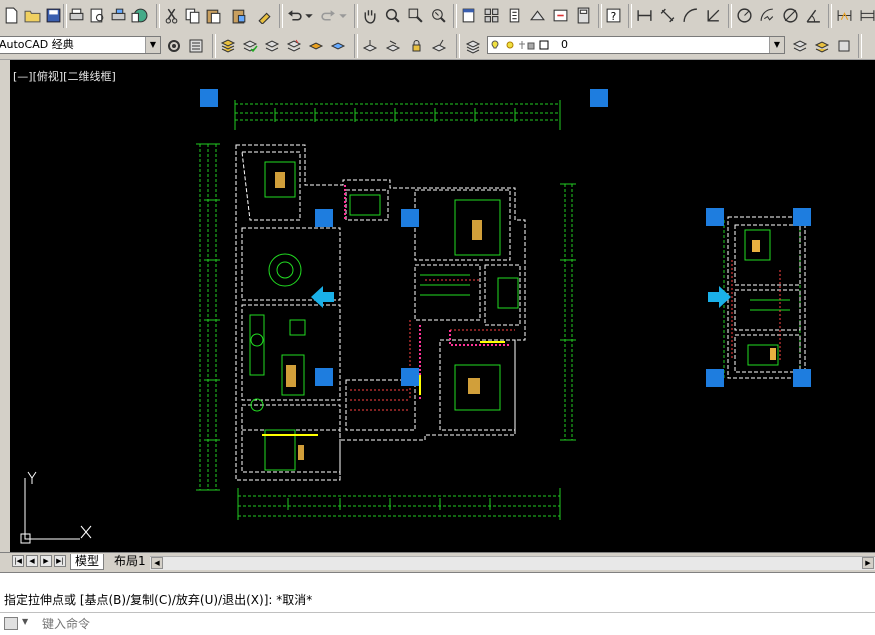 This screenshot has width=875, height=635. I want to click on viewport-controls-label: [—][俯视][二维线框], so click(64, 76).